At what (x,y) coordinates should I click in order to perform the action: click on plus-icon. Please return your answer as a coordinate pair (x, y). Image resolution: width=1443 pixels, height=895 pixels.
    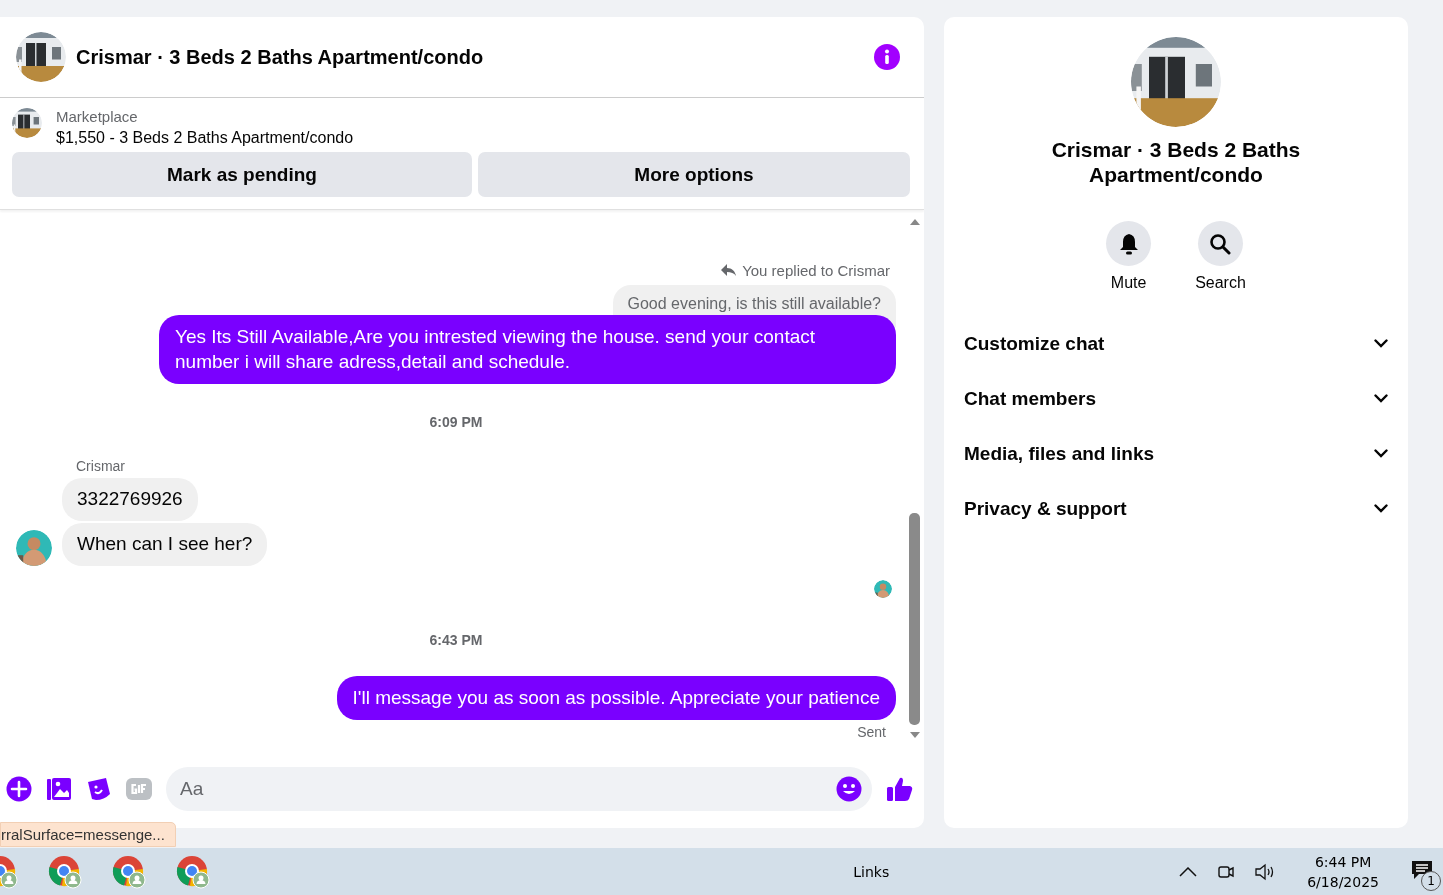
    Looking at the image, I should click on (19, 789).